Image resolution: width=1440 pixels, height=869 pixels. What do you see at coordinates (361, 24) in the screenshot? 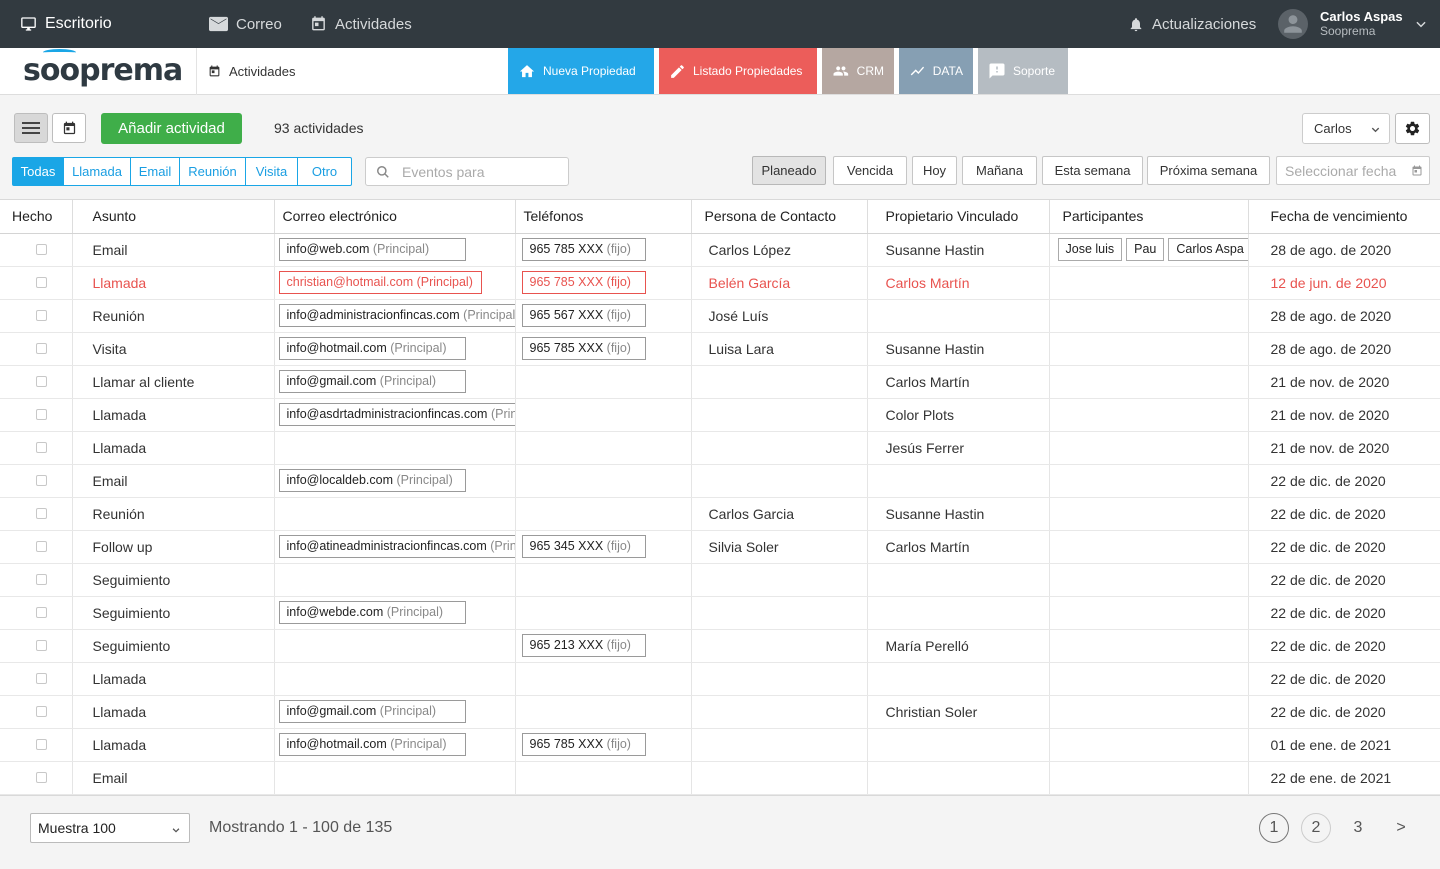
I see `activities-link: Actividades` at bounding box center [361, 24].